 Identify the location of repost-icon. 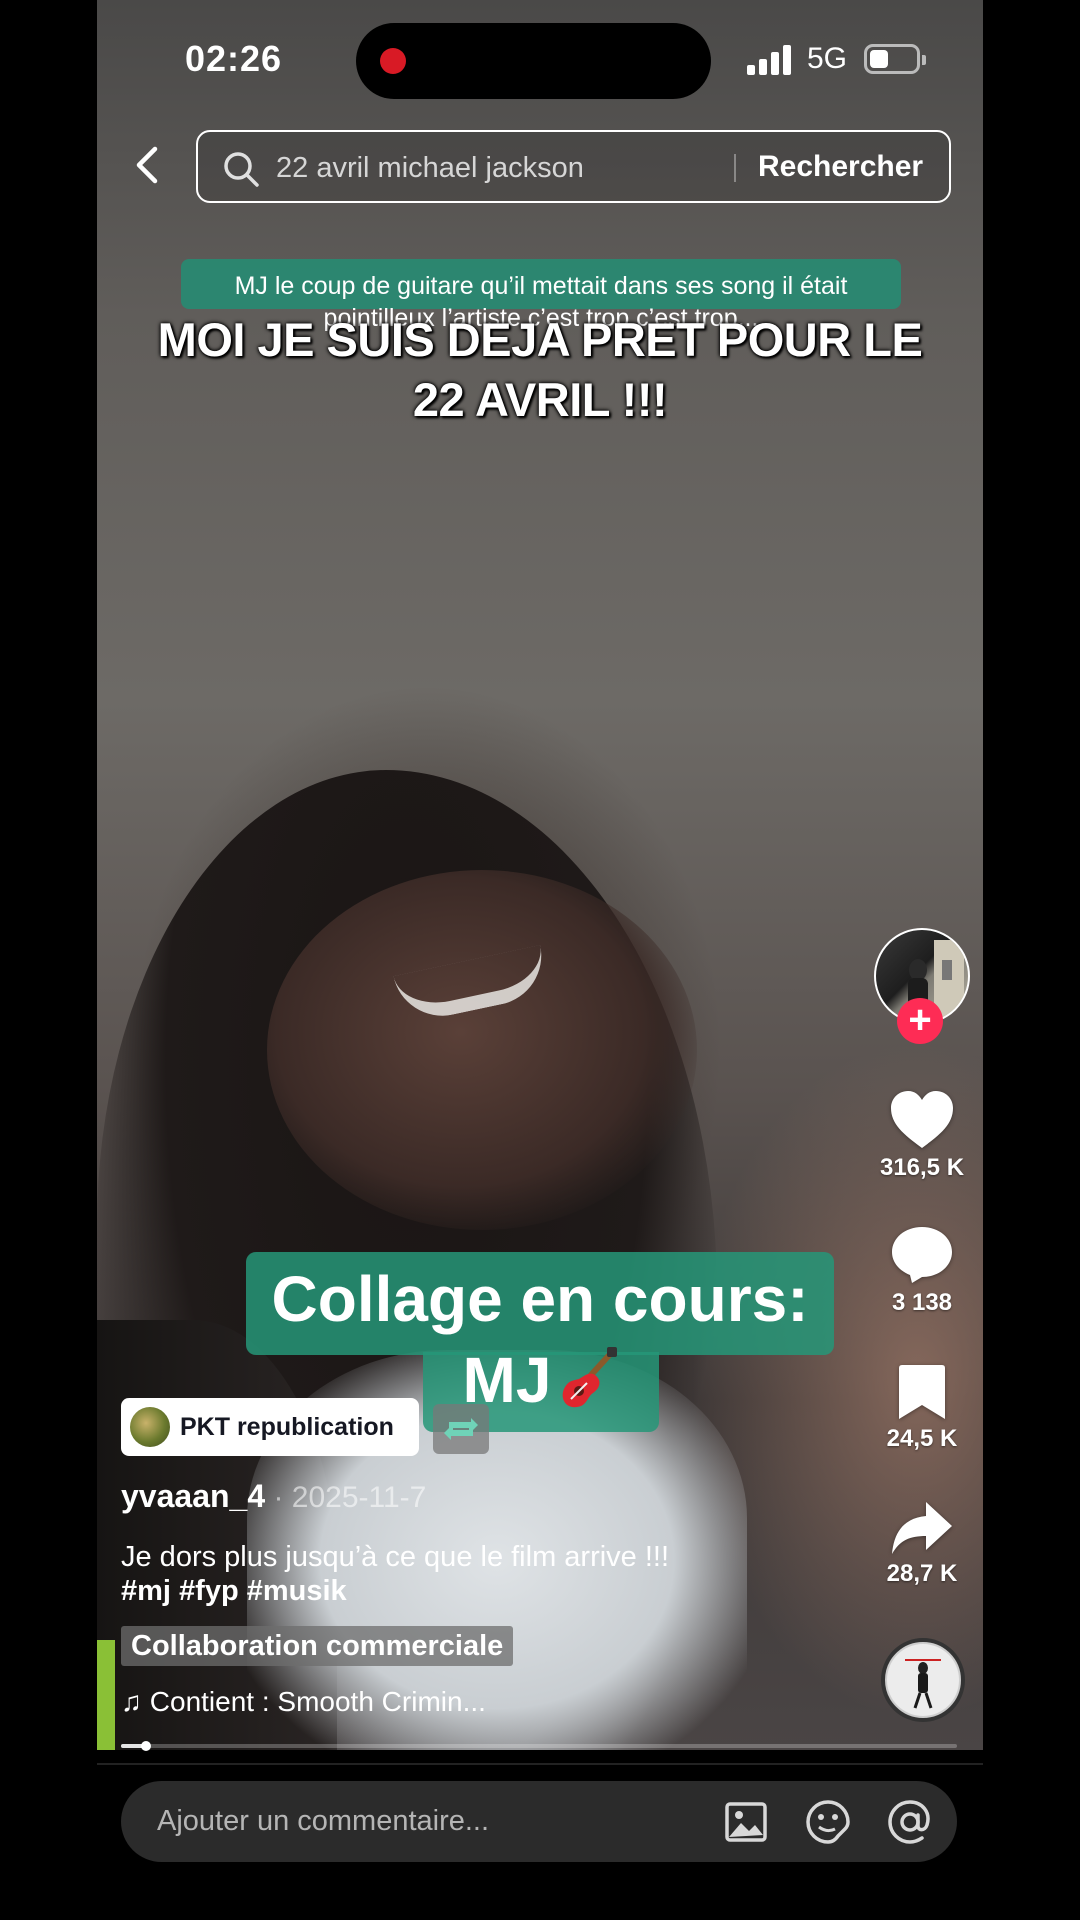
(461, 1429).